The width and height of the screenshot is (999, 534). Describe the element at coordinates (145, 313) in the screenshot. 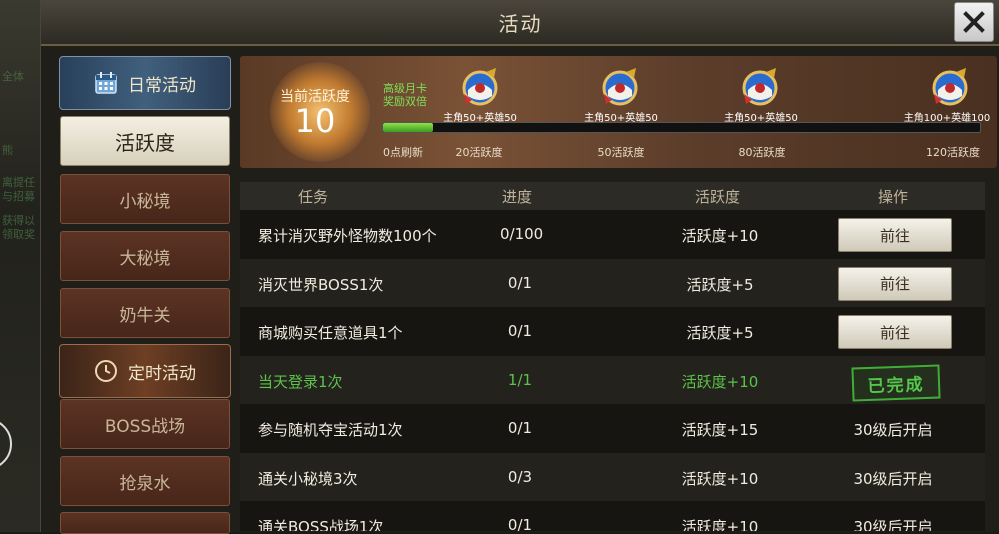

I see `sidebar-item-cow-level: 奶牛关` at that location.